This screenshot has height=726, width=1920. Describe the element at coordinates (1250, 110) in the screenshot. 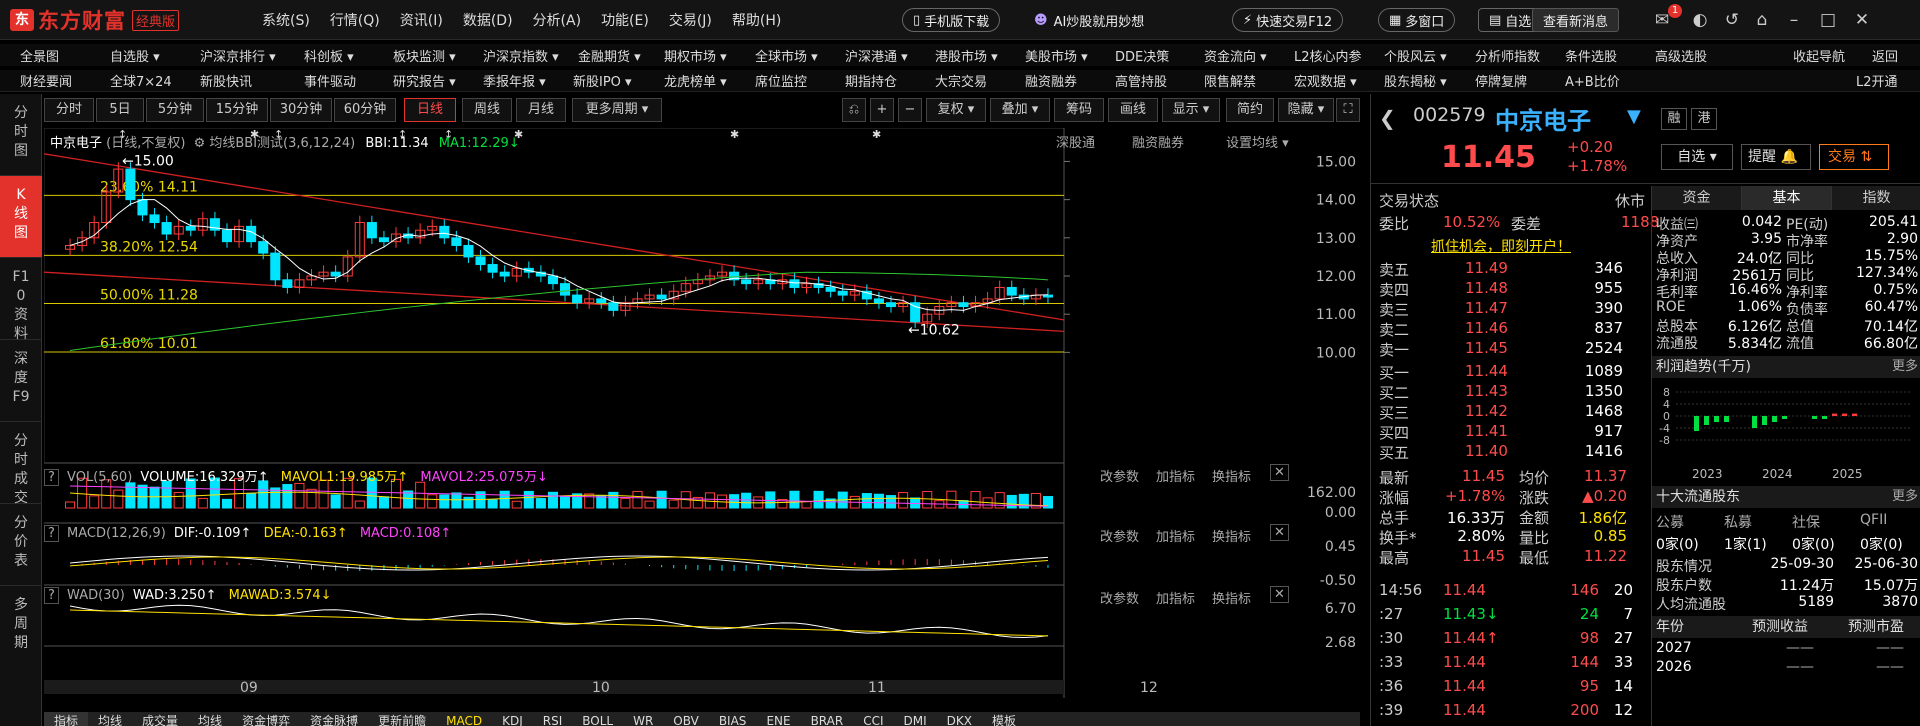

I see `simple-button: 简约` at that location.